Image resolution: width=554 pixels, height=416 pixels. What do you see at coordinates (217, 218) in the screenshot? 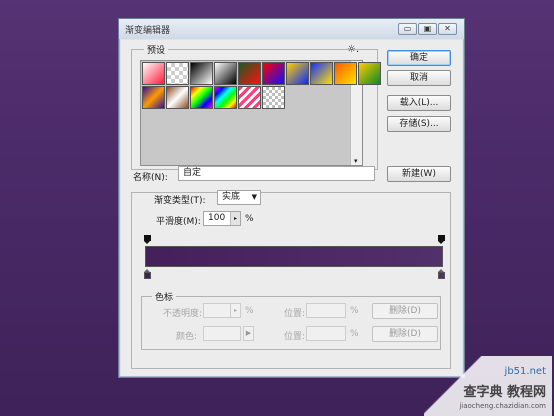
I see `smoothness-value: 100` at bounding box center [217, 218].